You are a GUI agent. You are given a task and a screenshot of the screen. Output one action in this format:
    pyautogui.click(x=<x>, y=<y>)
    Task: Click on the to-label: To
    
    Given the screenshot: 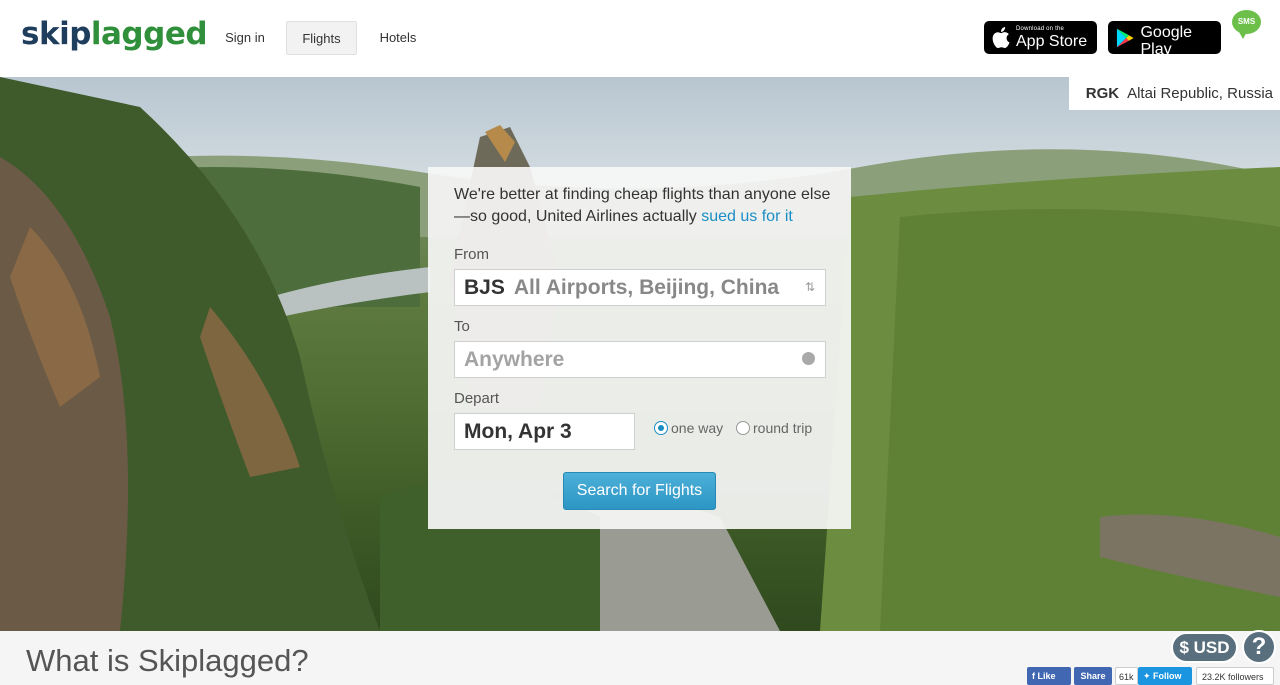 What is the action you would take?
    pyautogui.click(x=462, y=326)
    